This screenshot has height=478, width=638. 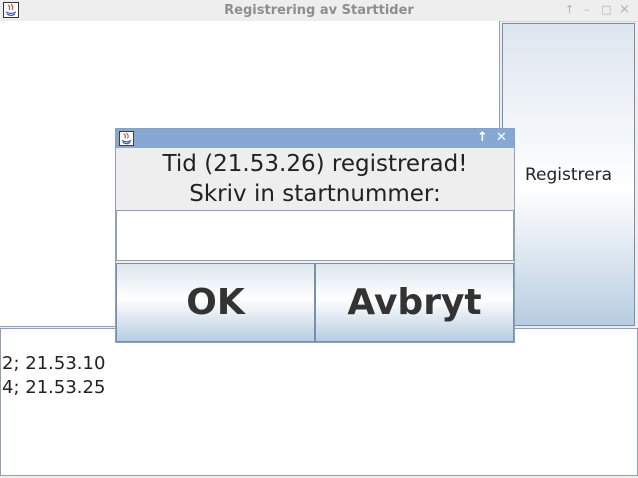 What do you see at coordinates (414, 302) in the screenshot?
I see `cancel-button: Avbryt` at bounding box center [414, 302].